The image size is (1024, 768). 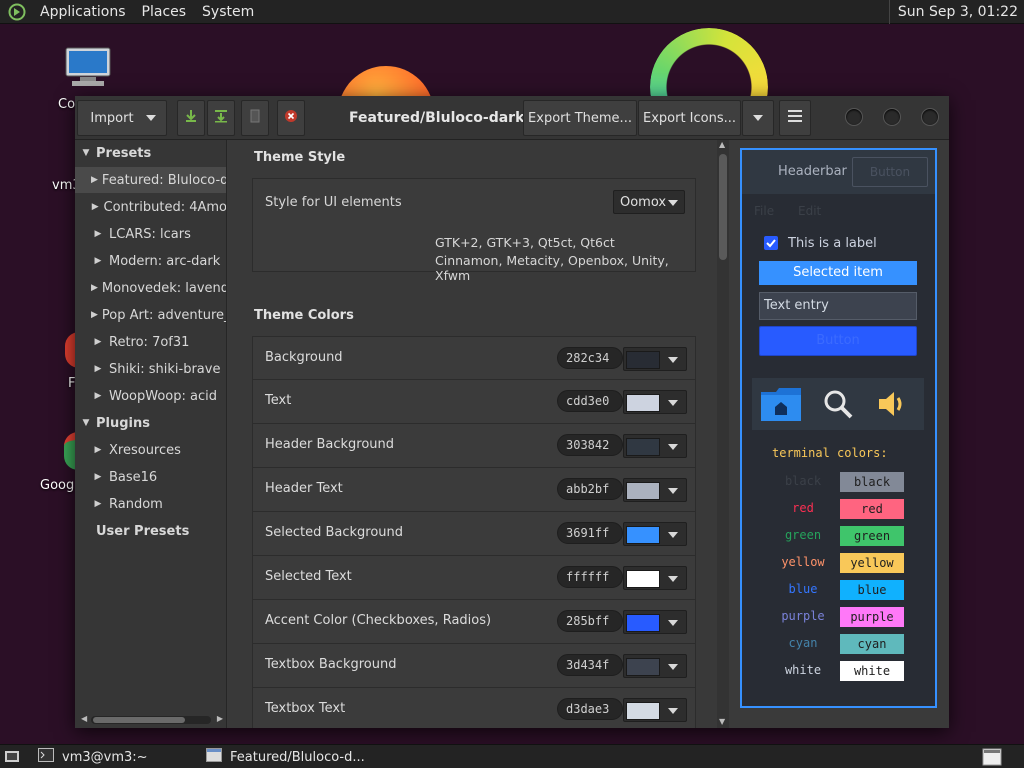 I want to click on preview-text-entry: Text entry, so click(x=838, y=306).